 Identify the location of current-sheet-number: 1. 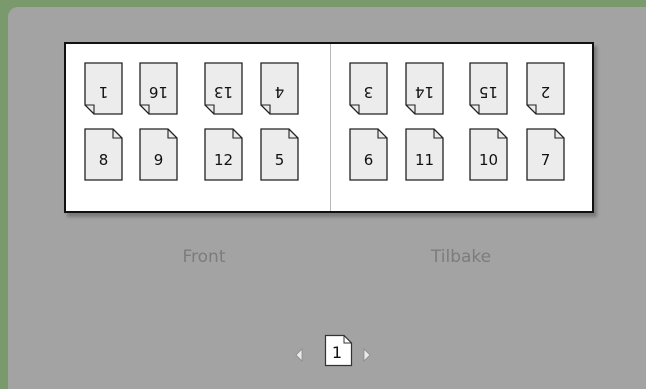
(337, 352).